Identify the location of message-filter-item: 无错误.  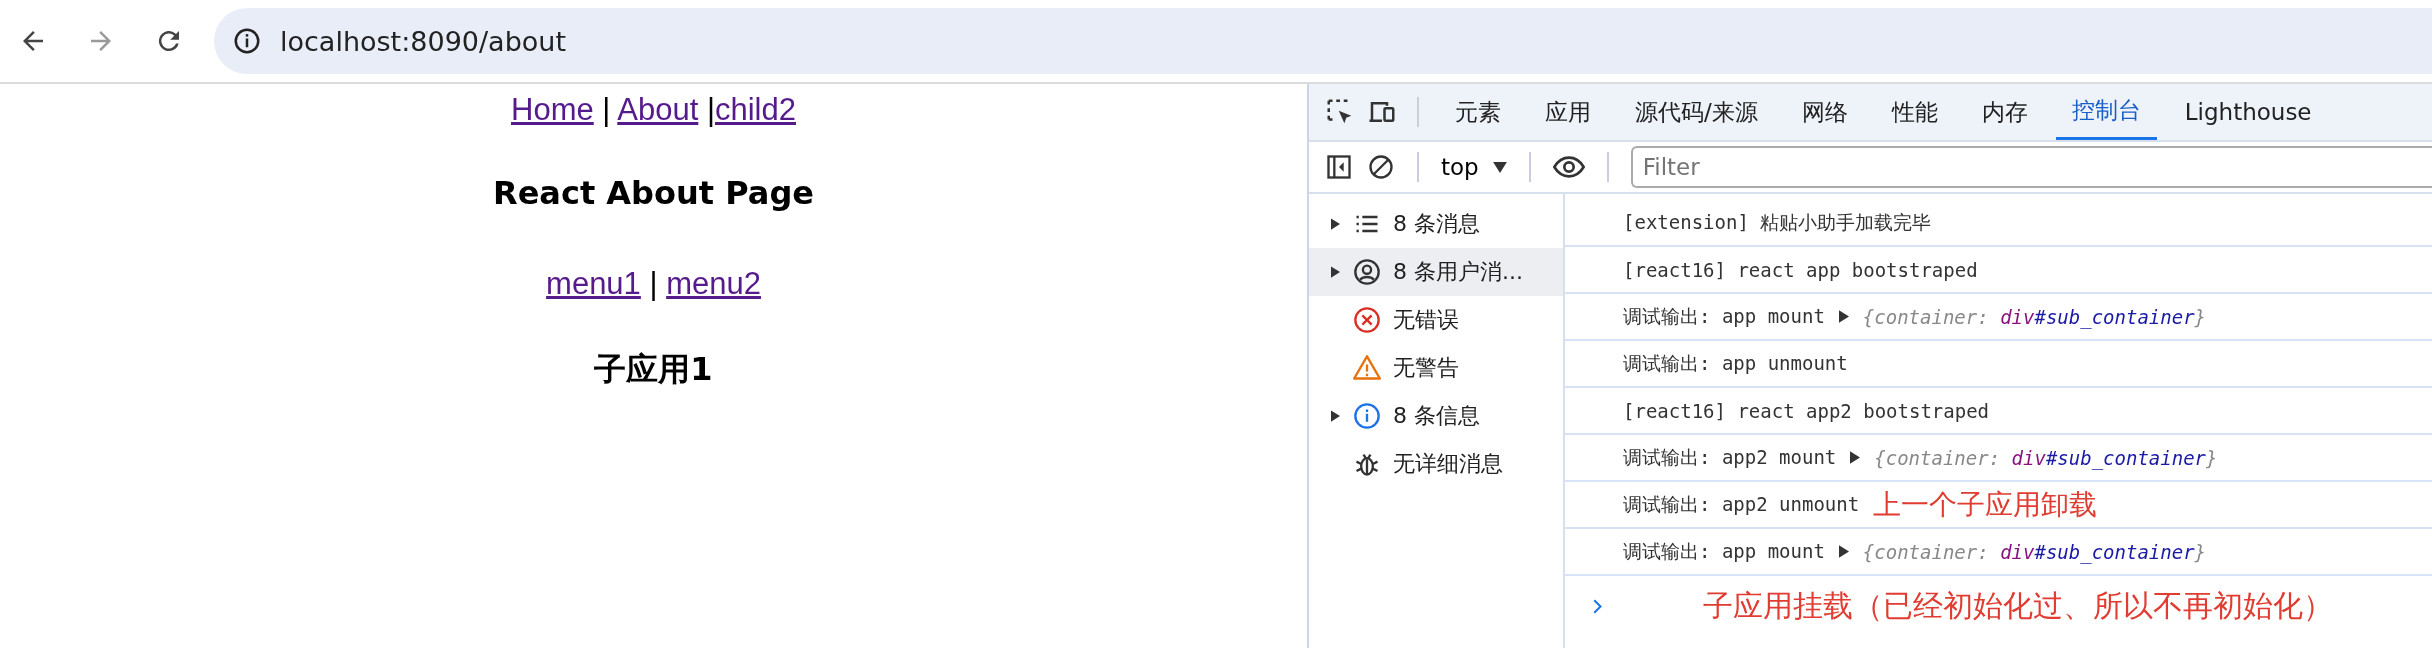
(1436, 320).